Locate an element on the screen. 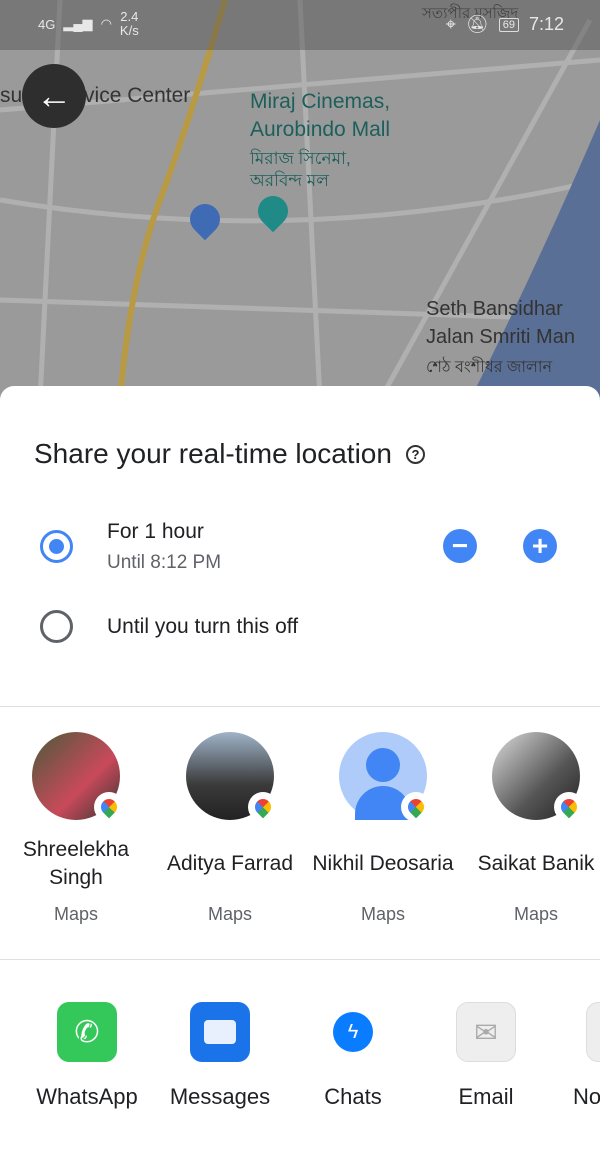 The height and width of the screenshot is (1151, 600). sheet-title: Share your real-time location? is located at coordinates (229, 454).